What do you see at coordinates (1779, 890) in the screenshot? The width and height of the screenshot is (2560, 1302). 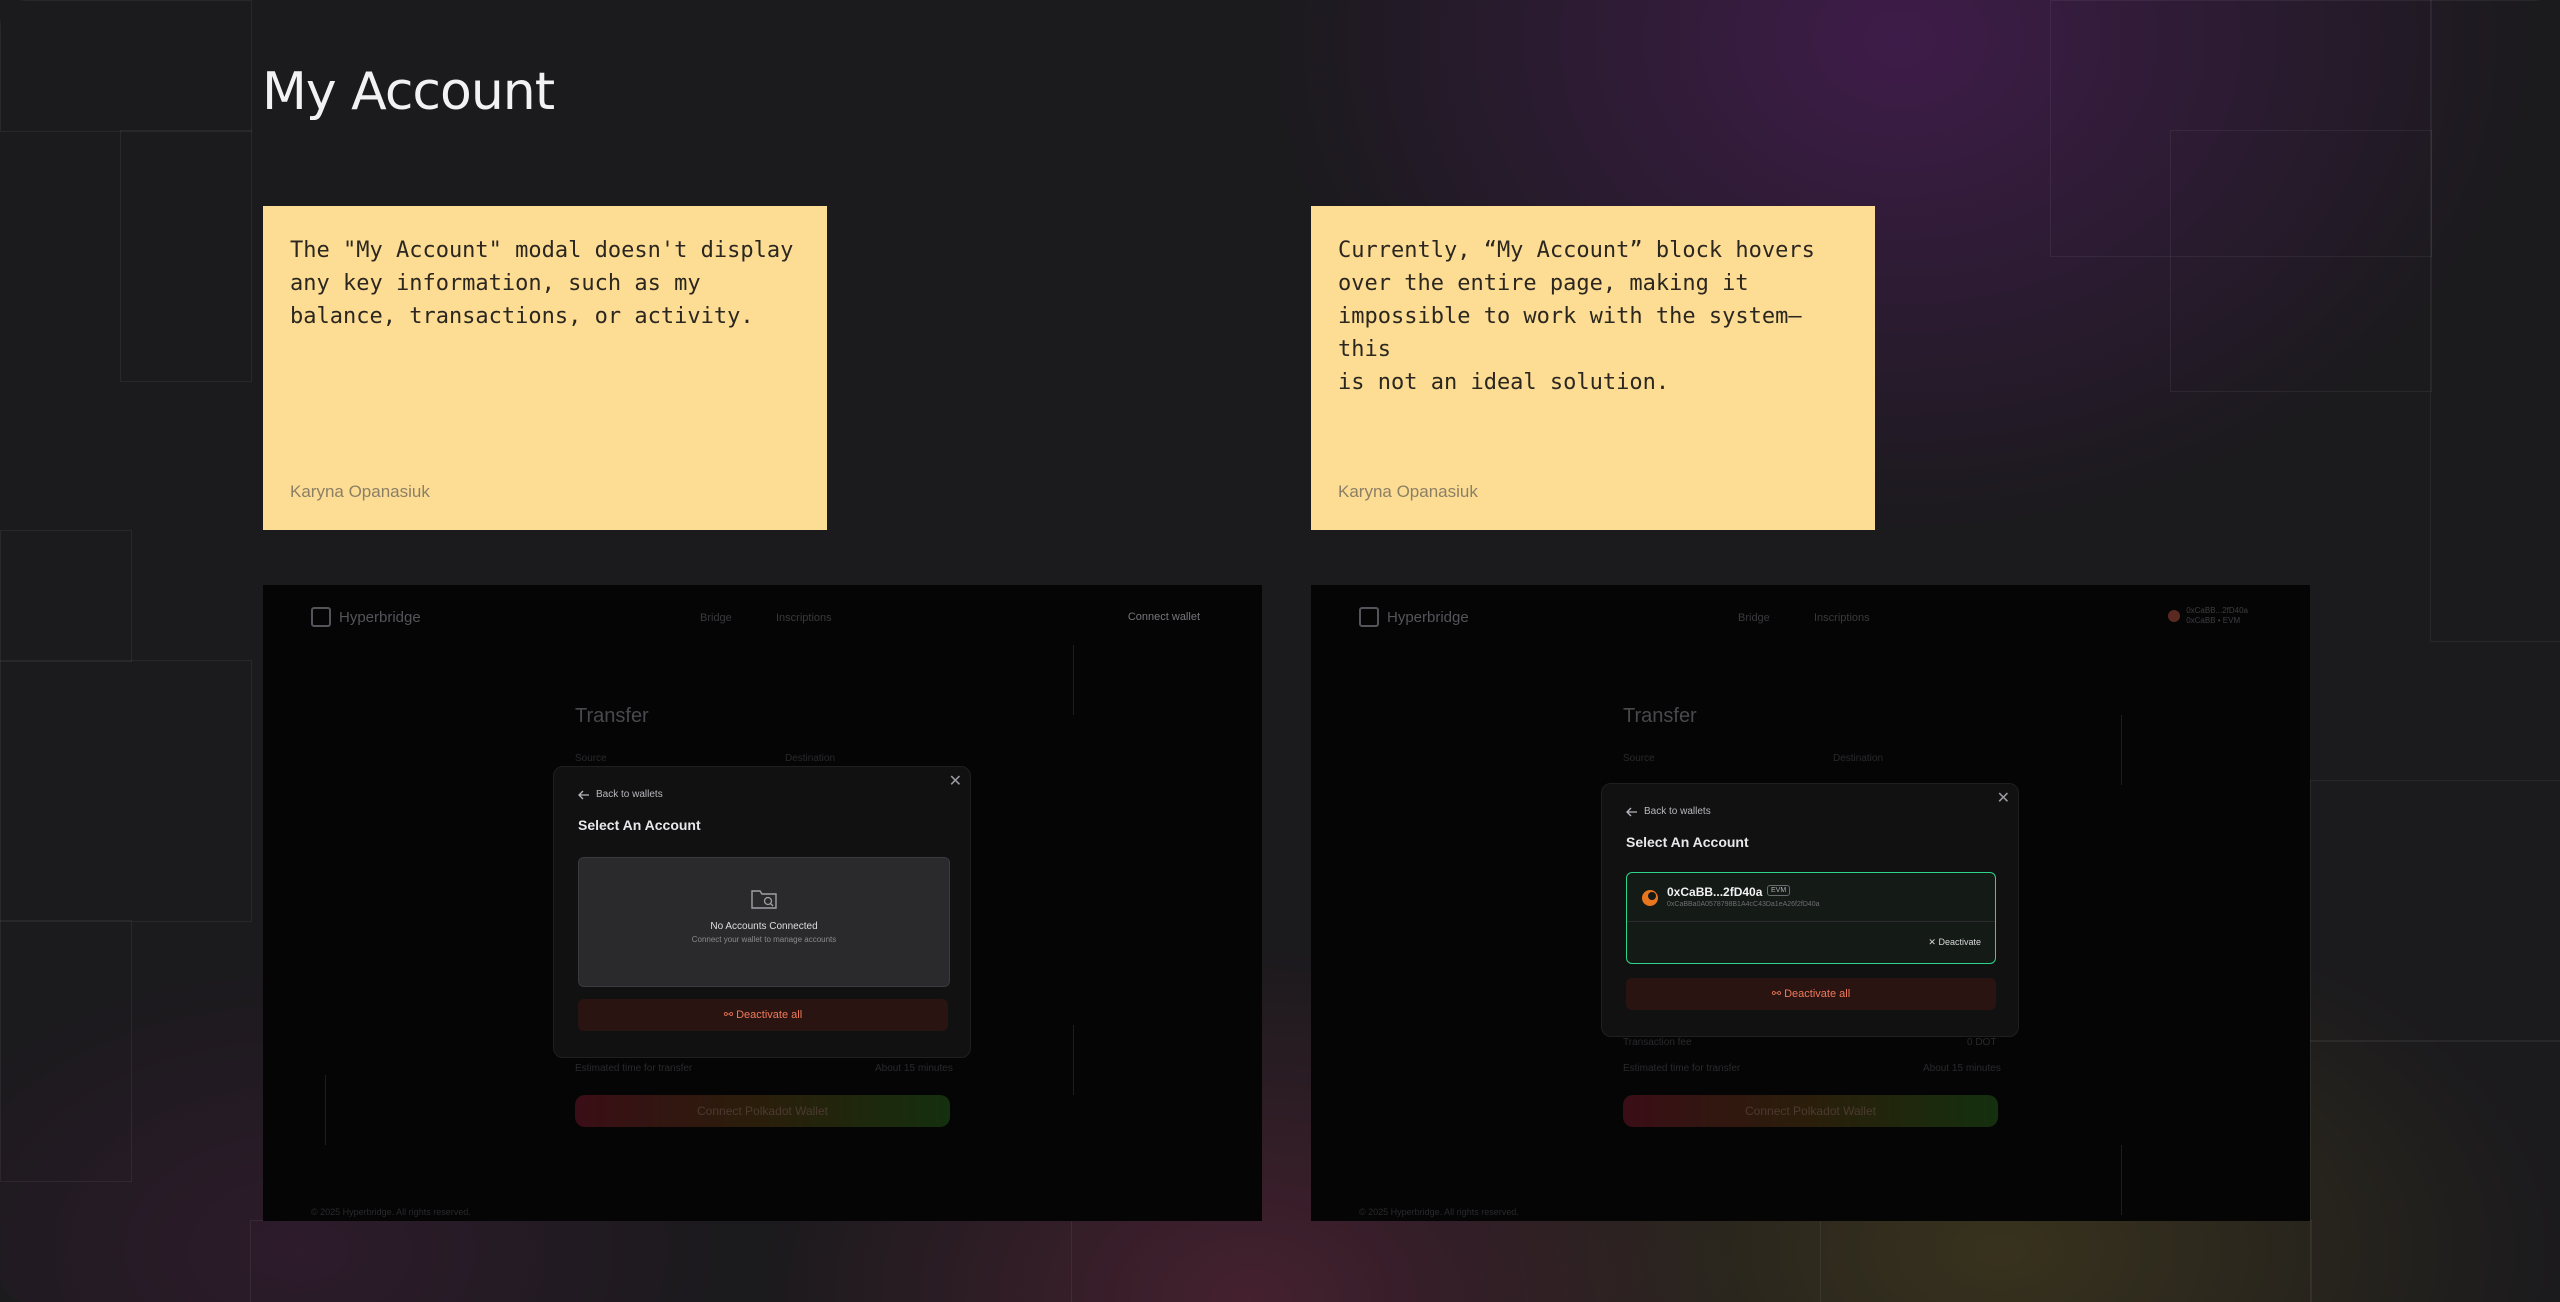 I see `evm-badge: EVM` at bounding box center [1779, 890].